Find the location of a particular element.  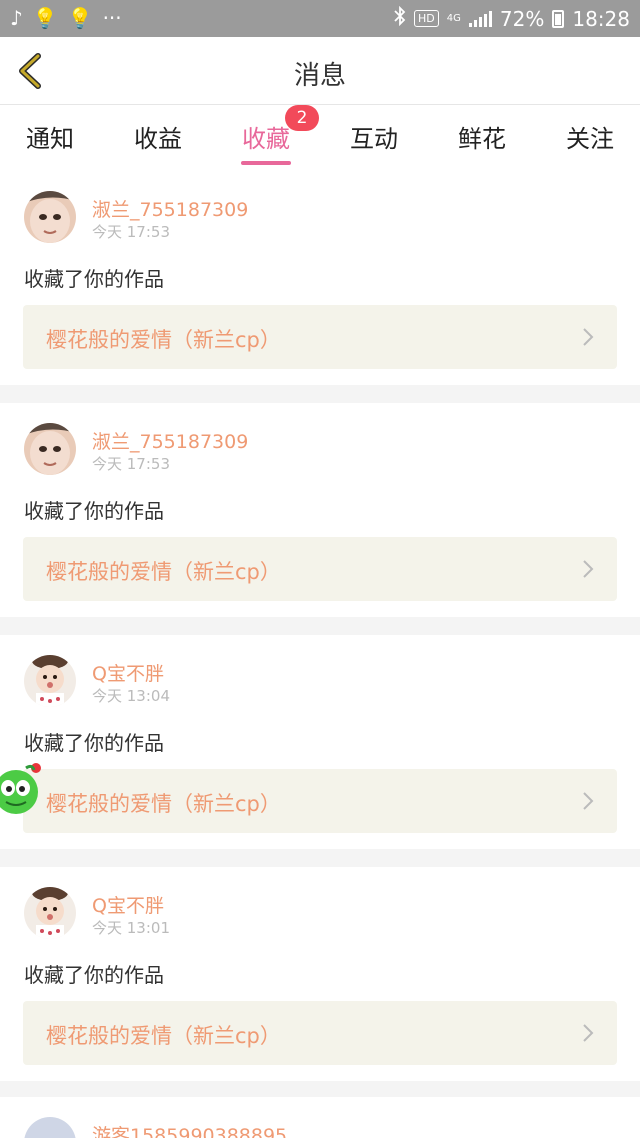

tab-label: 通知 is located at coordinates (50, 139).